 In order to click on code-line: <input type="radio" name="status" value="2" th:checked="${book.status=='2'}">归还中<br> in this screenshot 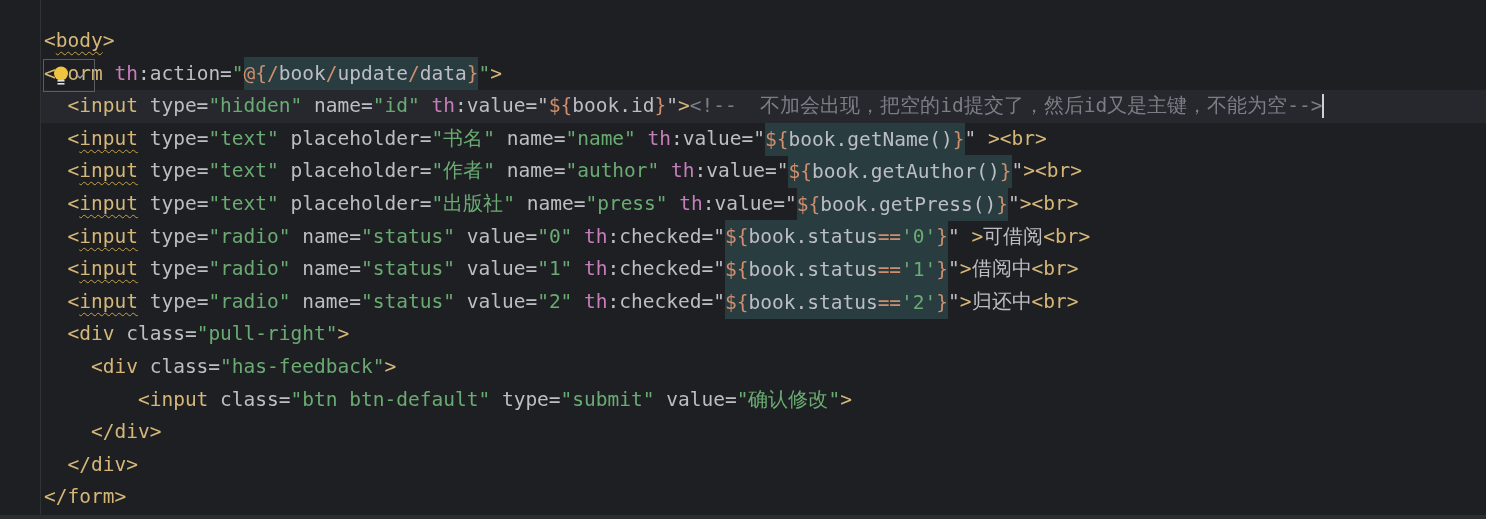, I will do `click(763, 302)`.